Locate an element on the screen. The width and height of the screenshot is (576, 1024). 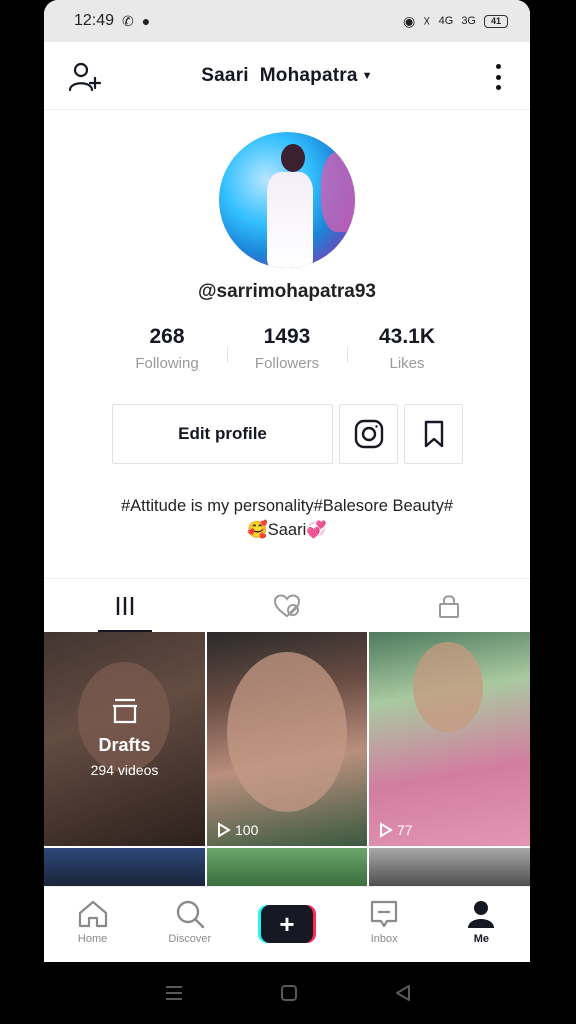
tab-videos is located at coordinates (125, 605).